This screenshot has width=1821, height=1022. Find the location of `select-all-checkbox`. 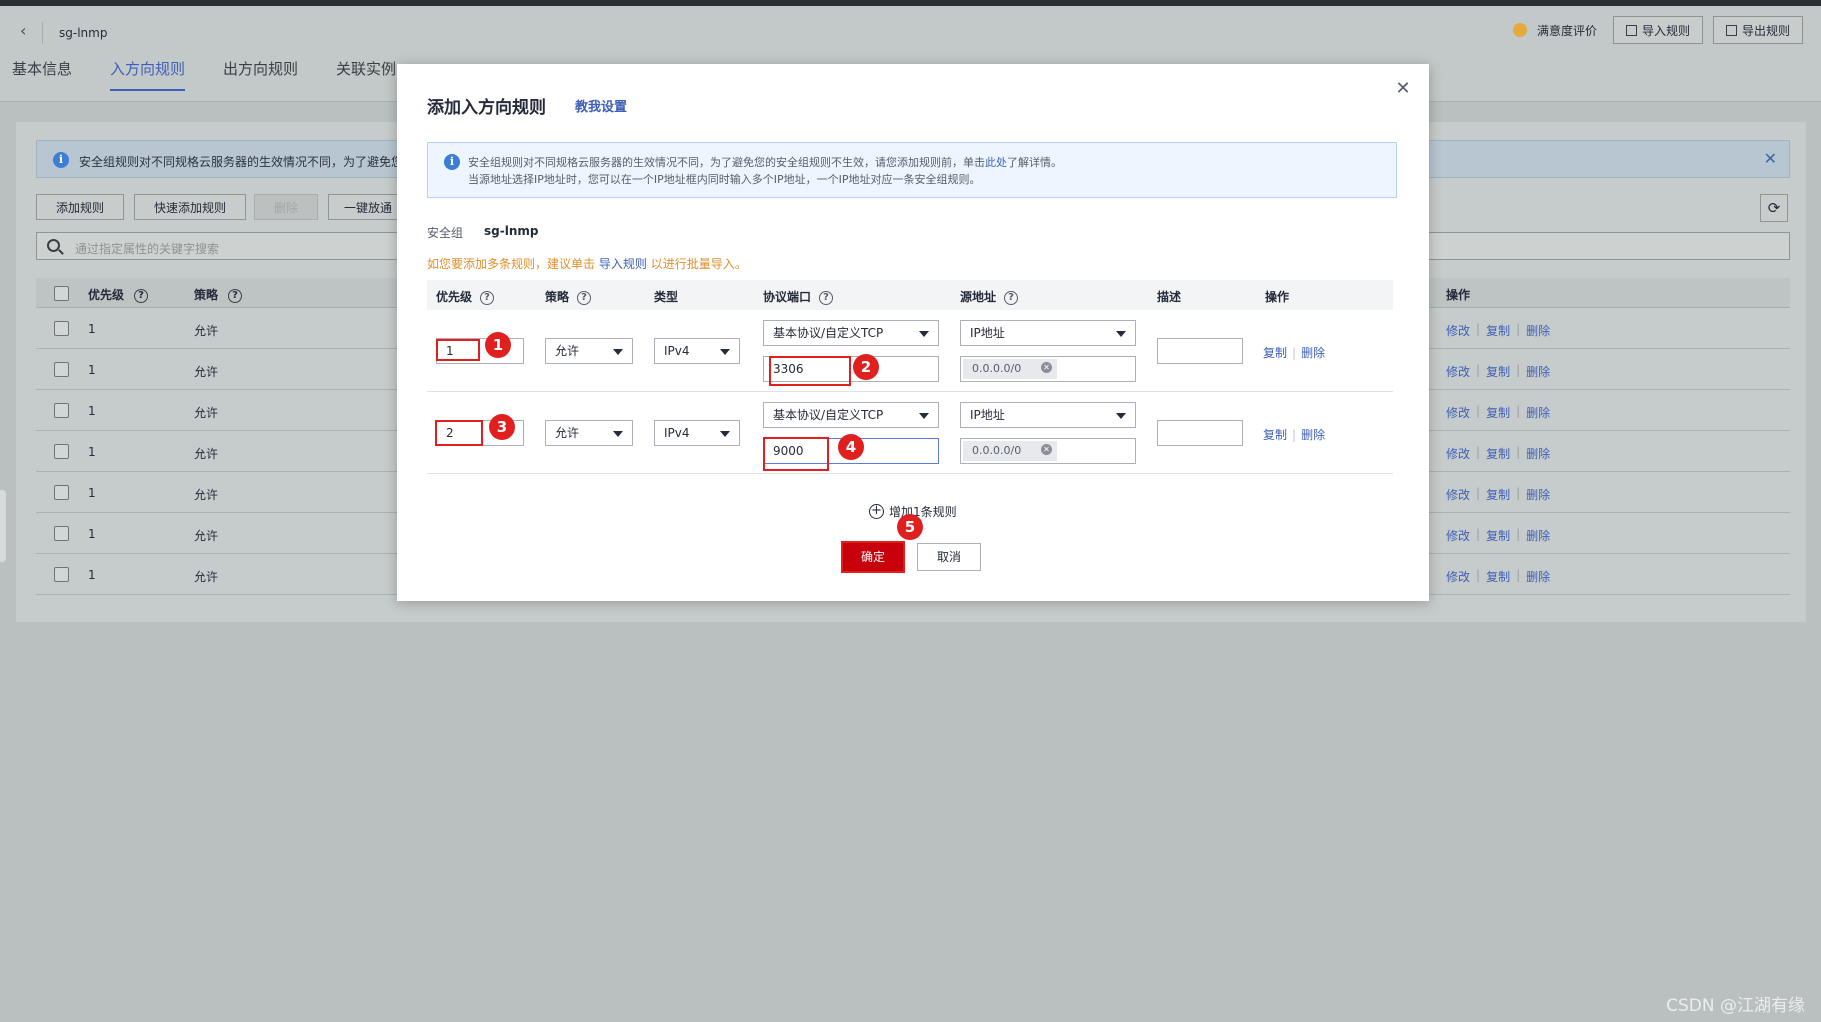

select-all-checkbox is located at coordinates (61, 293).